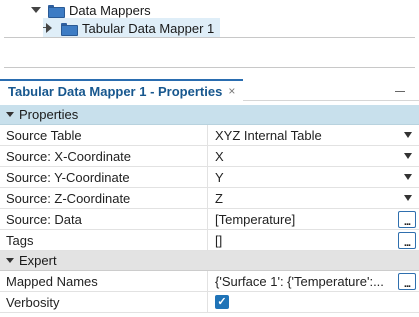 The height and width of the screenshot is (317, 419). I want to click on property-value: X, so click(219, 156).